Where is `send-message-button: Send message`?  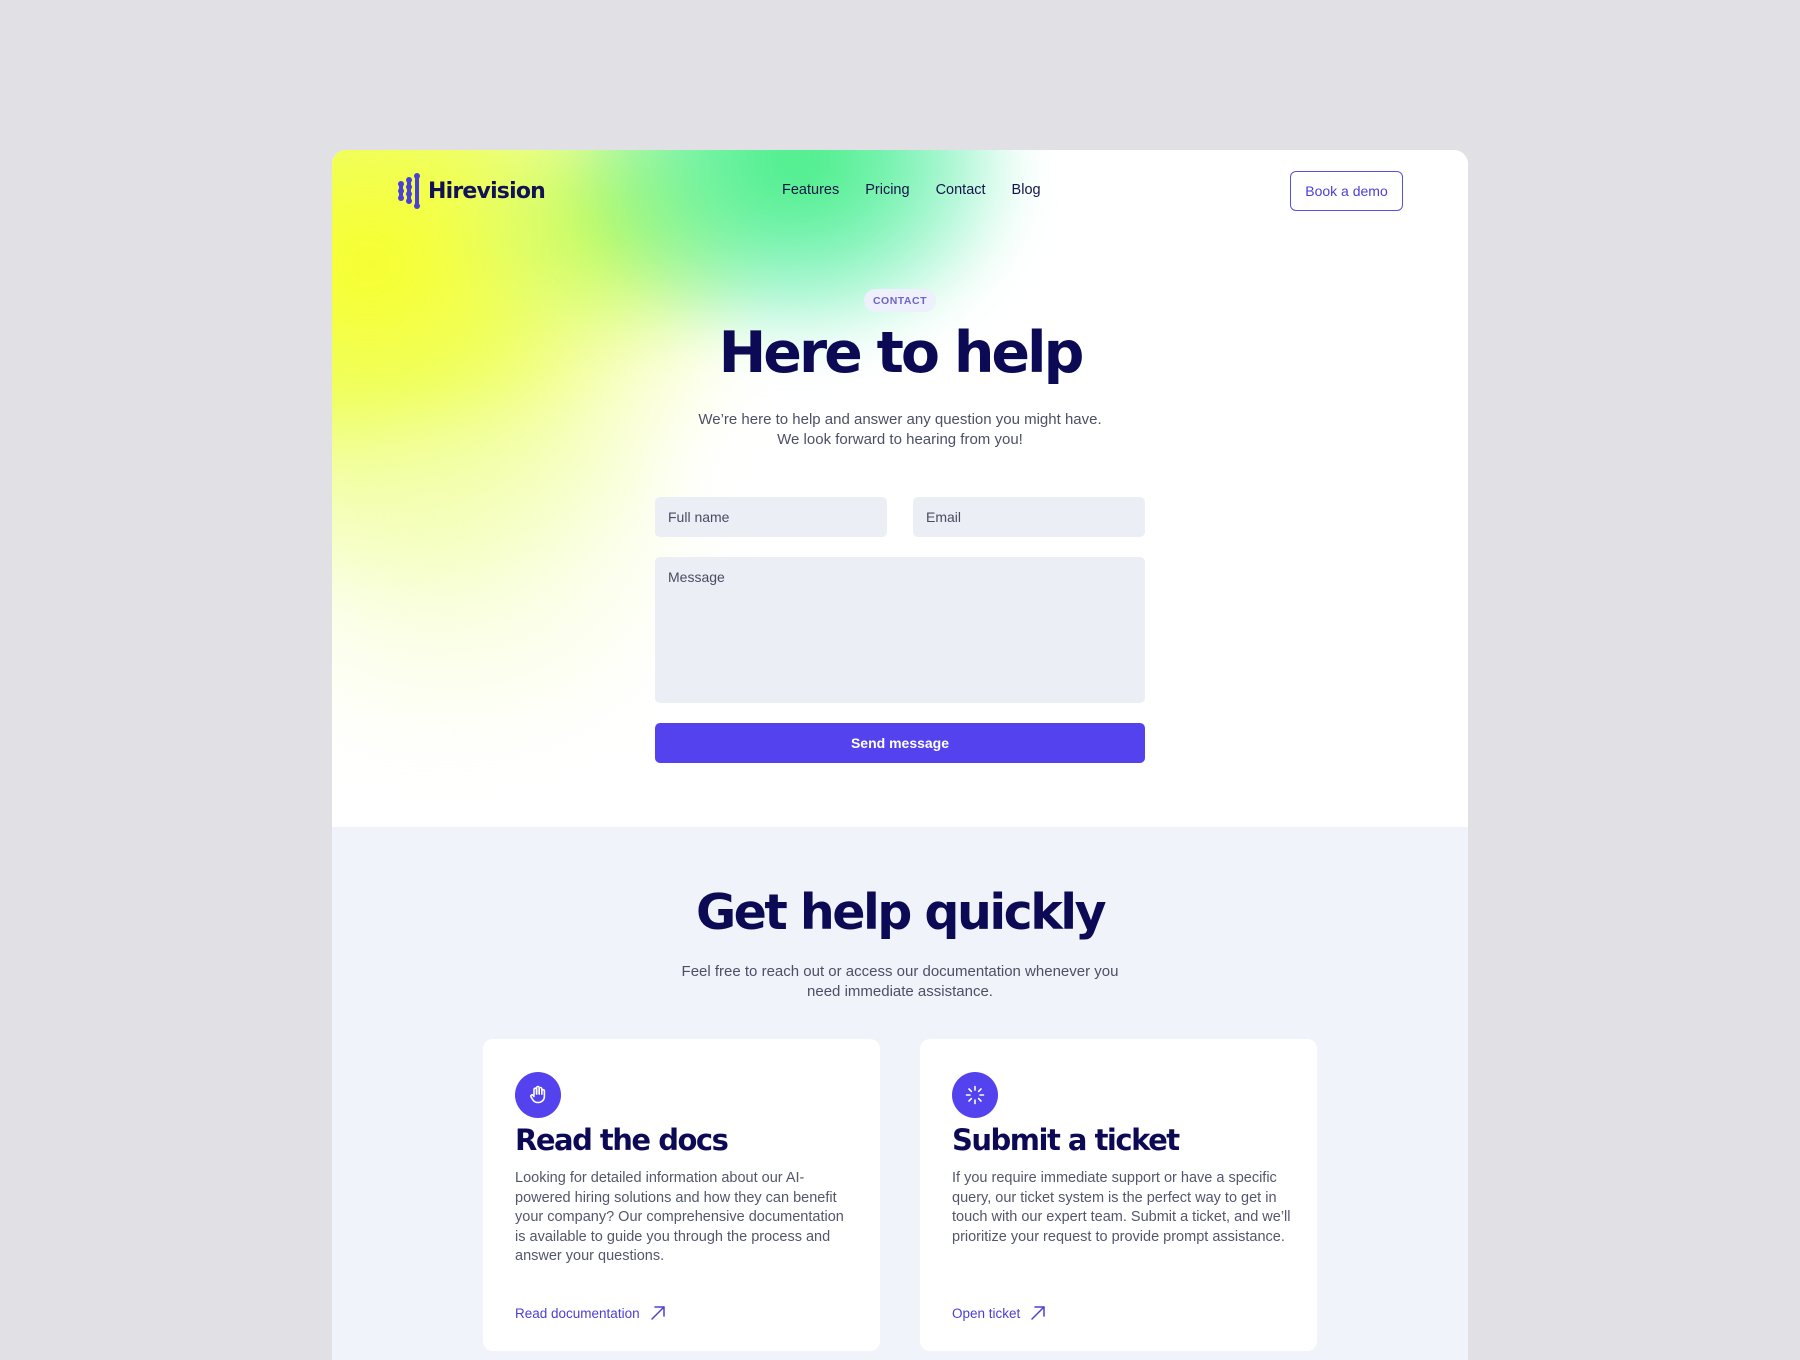 send-message-button: Send message is located at coordinates (900, 743).